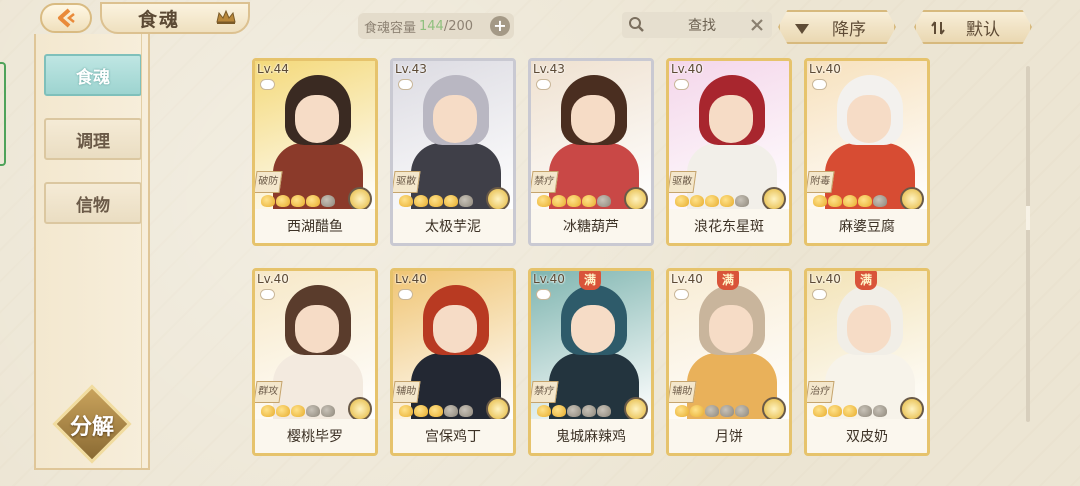 This screenshot has height=486, width=1080. Describe the element at coordinates (545, 392) in the screenshot. I see `card-role: 禁疗` at that location.